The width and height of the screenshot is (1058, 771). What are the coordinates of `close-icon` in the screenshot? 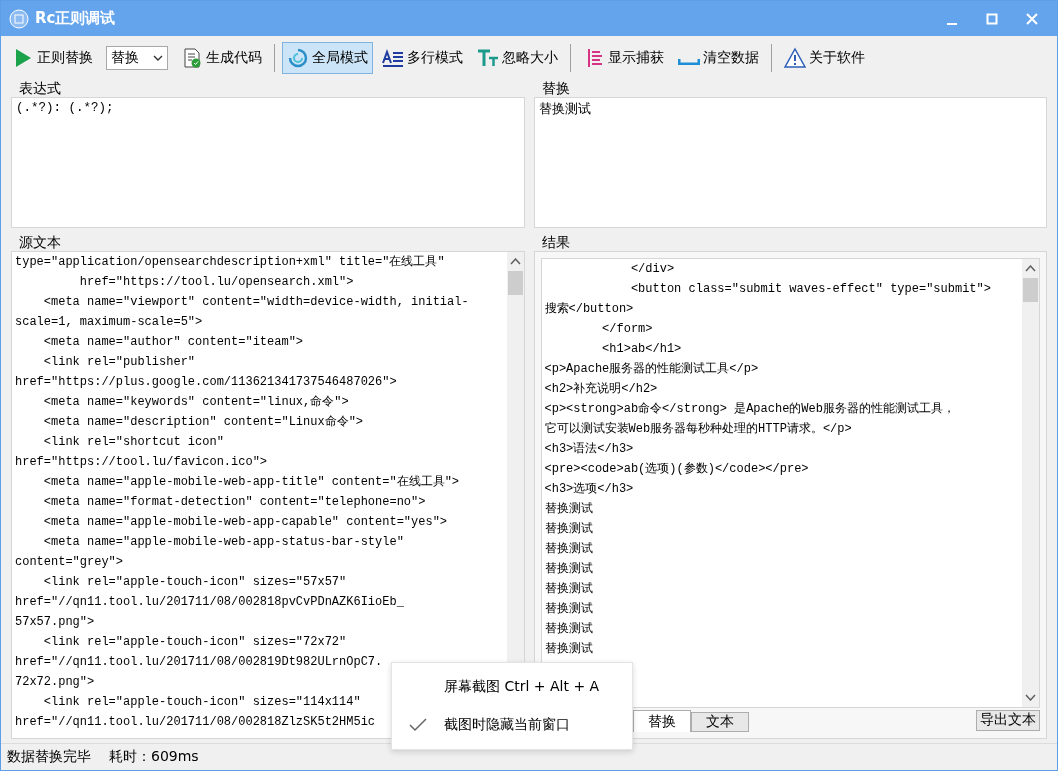 It's located at (1032, 18).